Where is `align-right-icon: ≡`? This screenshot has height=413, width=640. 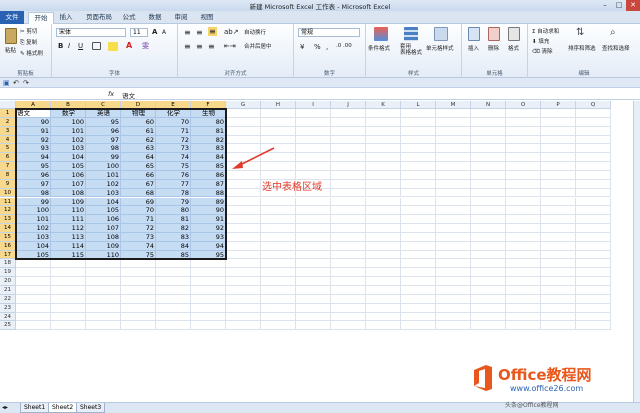
align-right-icon: ≡ is located at coordinates (211, 46).